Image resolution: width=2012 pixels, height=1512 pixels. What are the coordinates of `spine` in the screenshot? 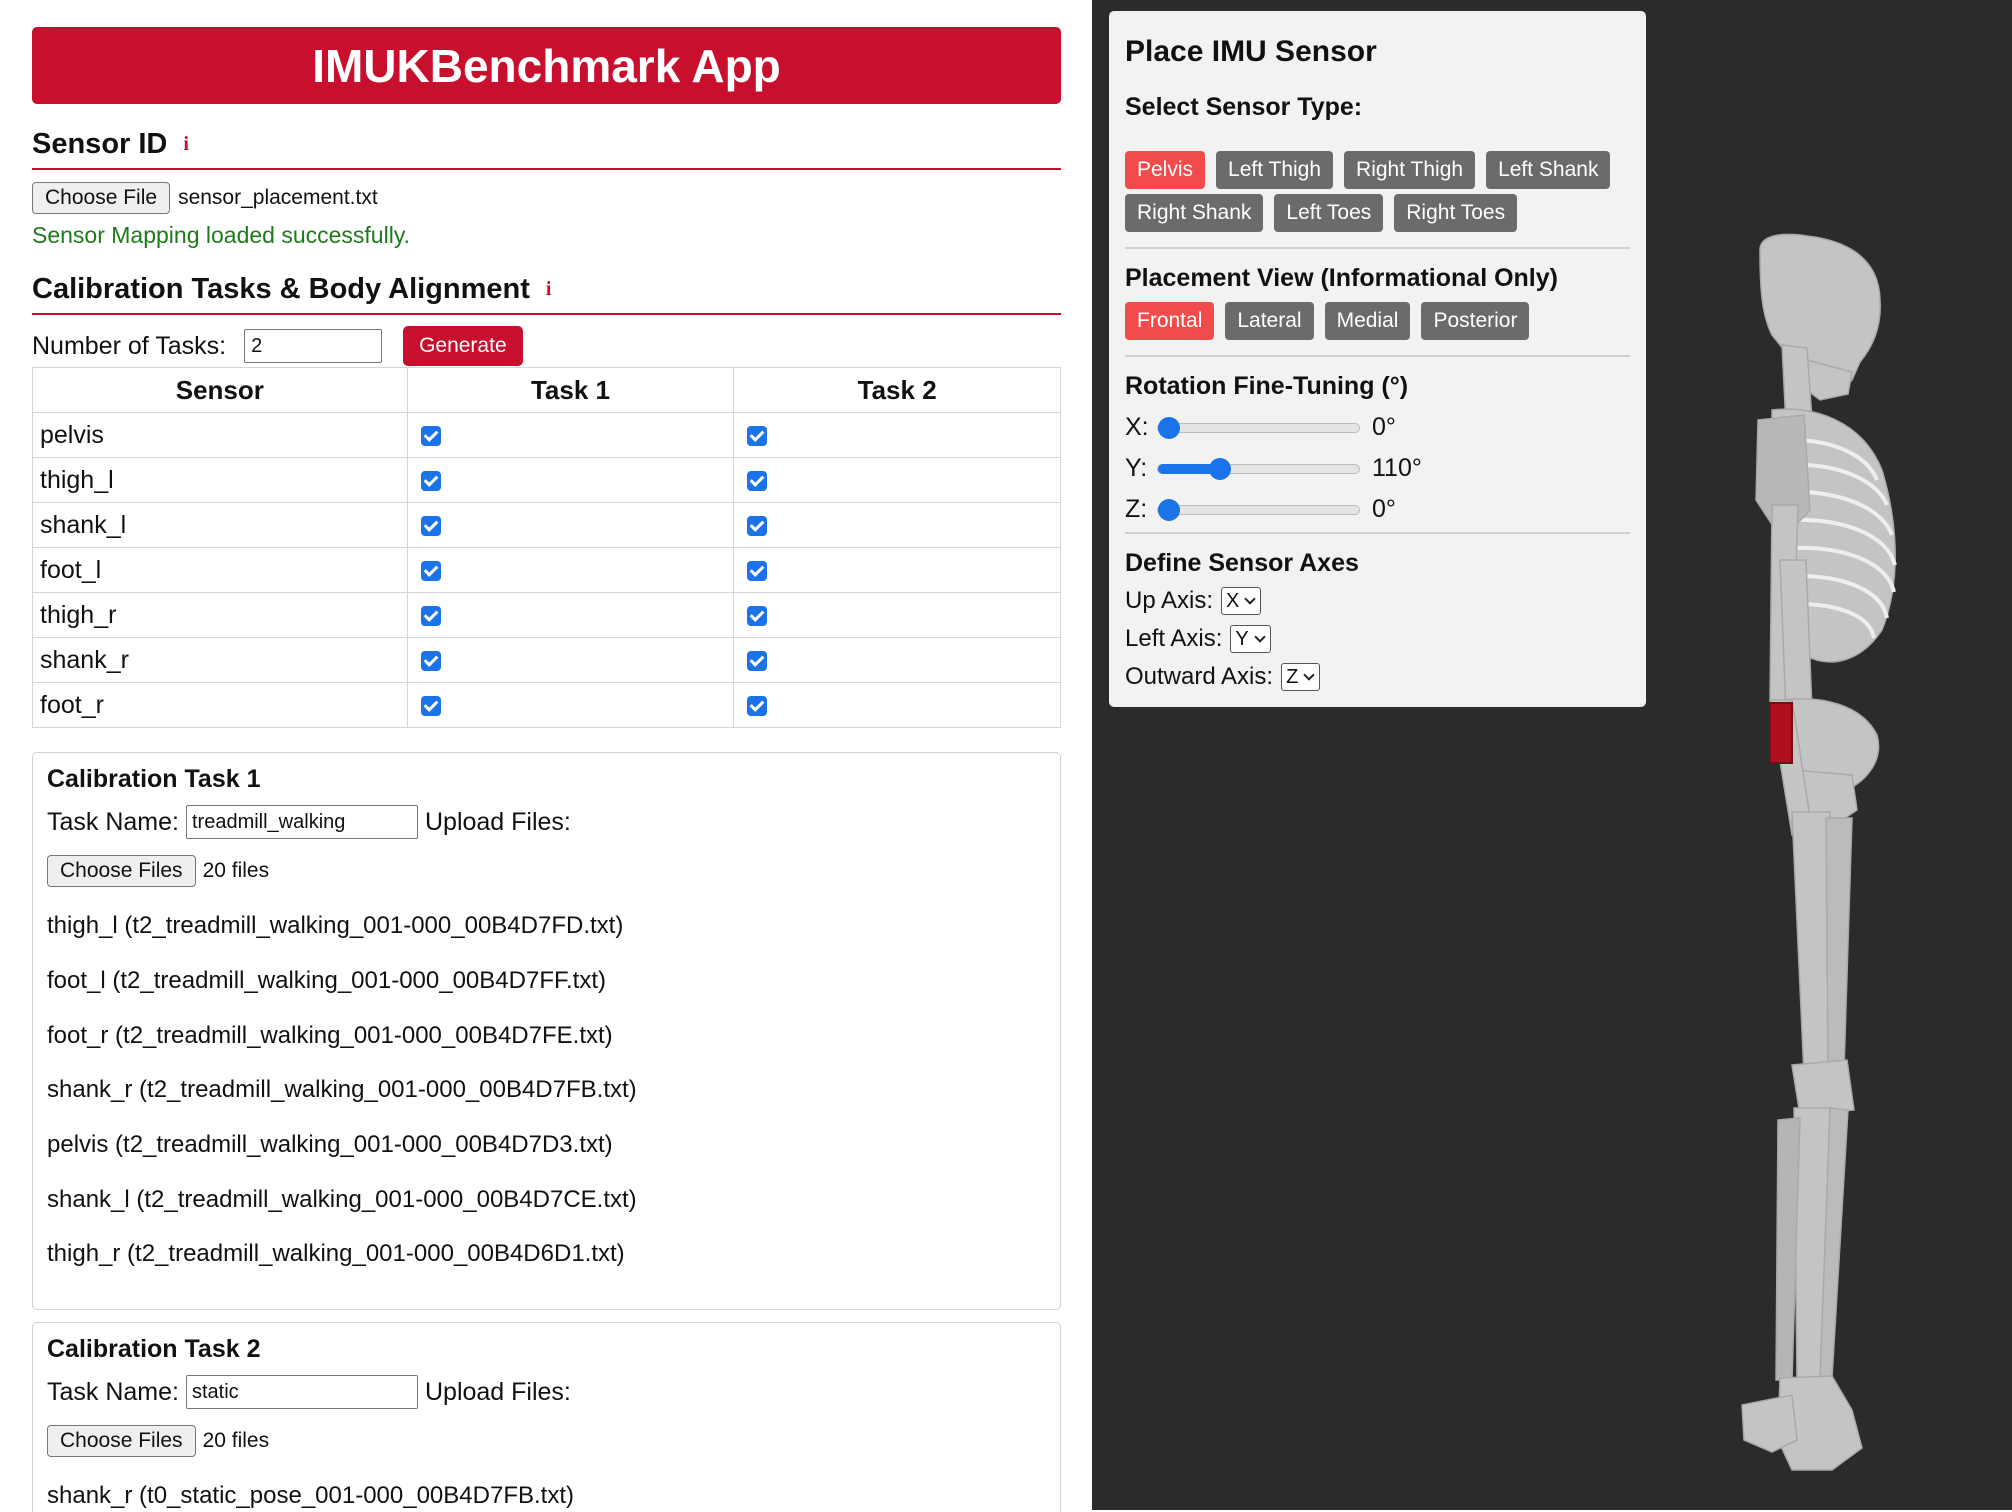 It's located at (1796, 636).